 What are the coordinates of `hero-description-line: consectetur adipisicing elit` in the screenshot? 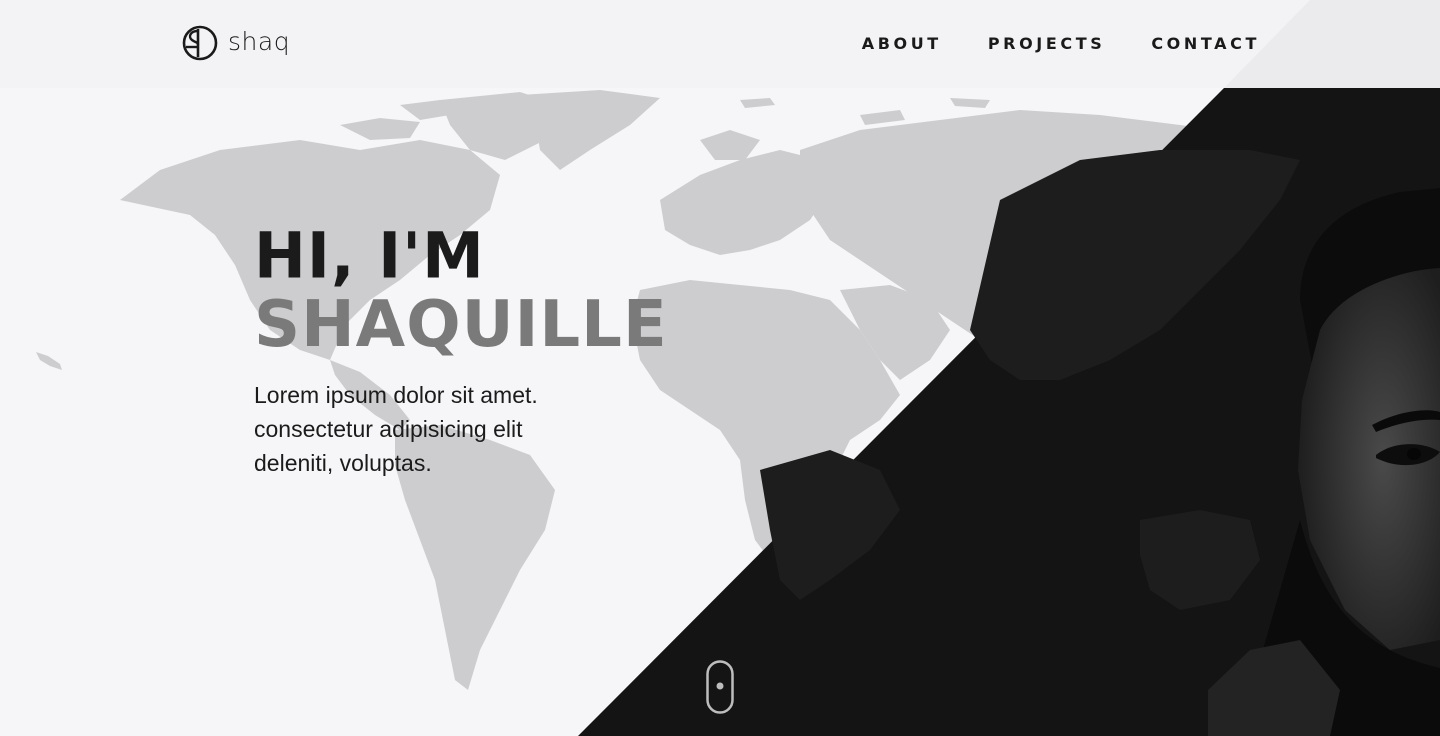 It's located at (388, 429).